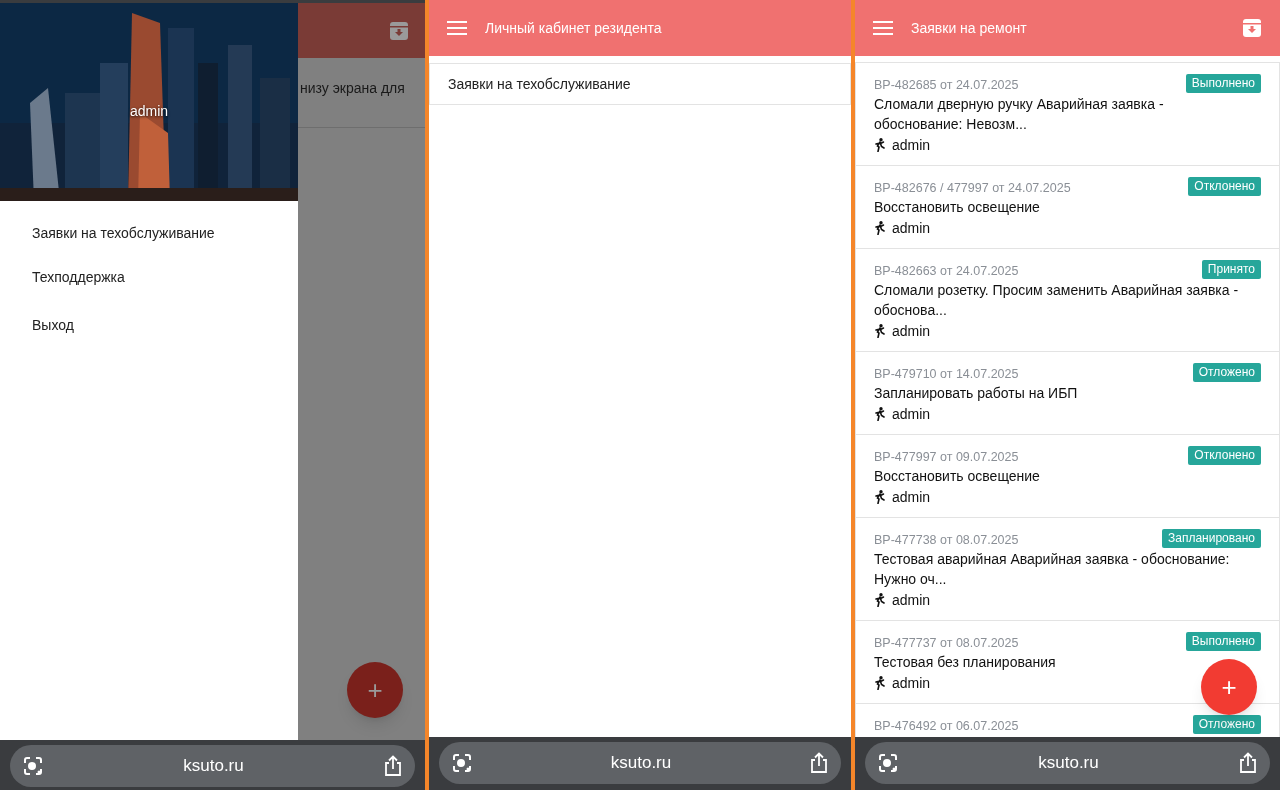 Image resolution: width=1280 pixels, height=790 pixels. What do you see at coordinates (1067, 207) in the screenshot?
I see `request-card: ВР-482676 / 477997 от 24.07.2025 Отклонено Восстановить освещение admin` at bounding box center [1067, 207].